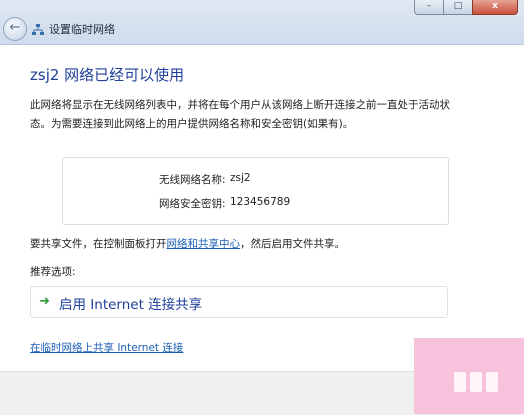  Describe the element at coordinates (53, 272) in the screenshot. I see `recommended-options-label: 推荐选项:` at that location.